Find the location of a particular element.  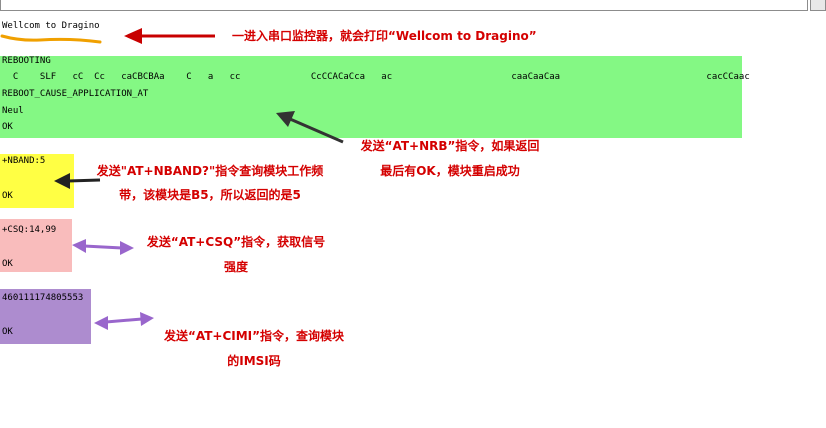

window-top-bar is located at coordinates (413, 6).